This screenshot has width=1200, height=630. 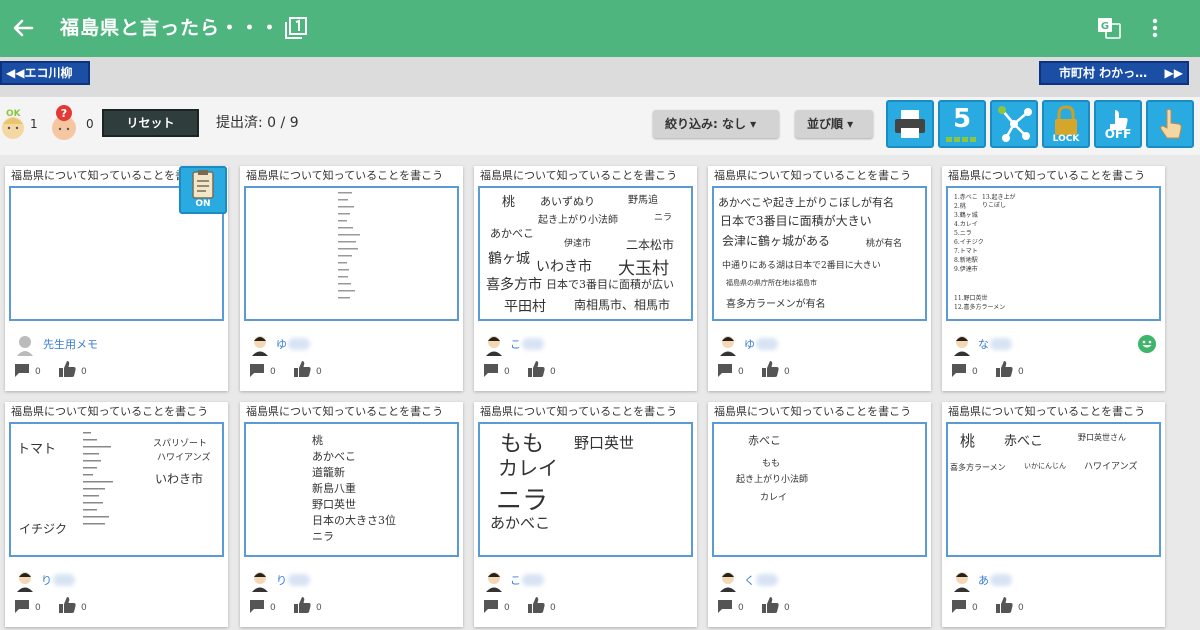 I want to click on canvas-text: 4.カレイ, so click(x=966, y=224).